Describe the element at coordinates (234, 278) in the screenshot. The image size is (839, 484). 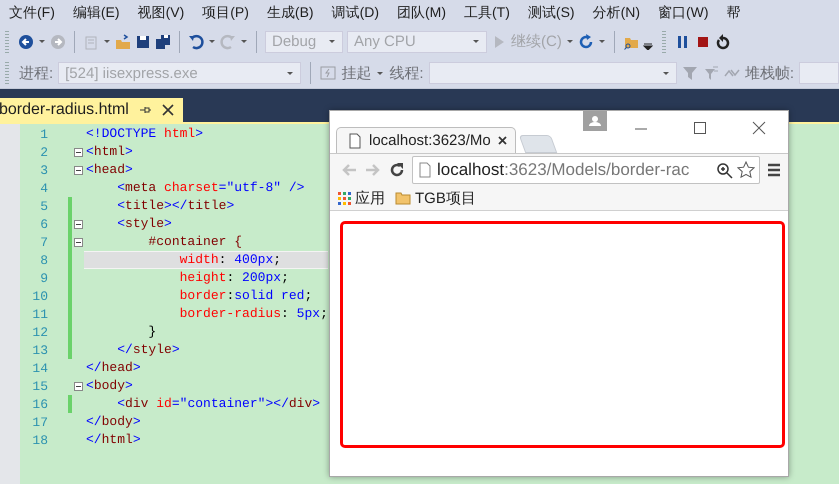
I see `code-line: height: 200px;` at that location.